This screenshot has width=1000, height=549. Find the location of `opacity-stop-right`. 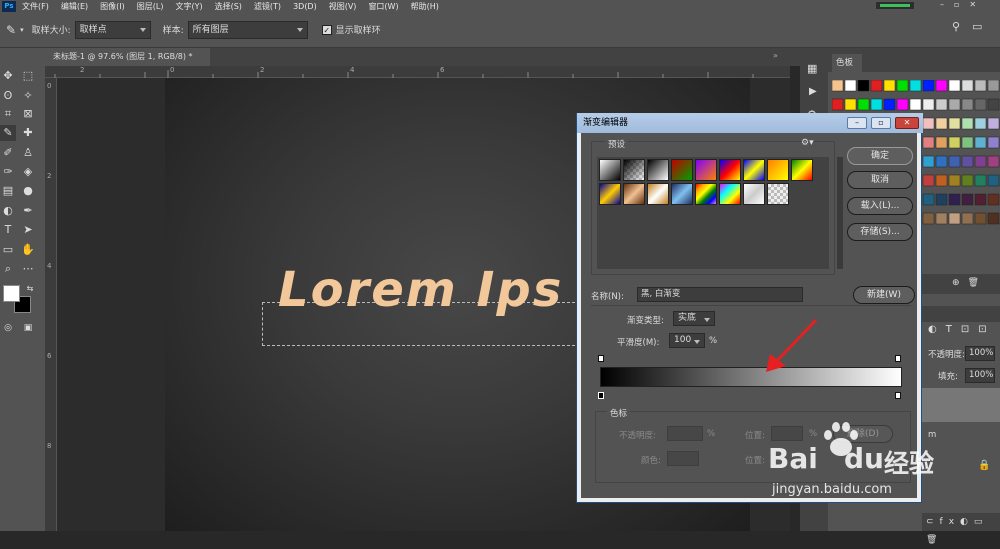

opacity-stop-right is located at coordinates (898, 358).